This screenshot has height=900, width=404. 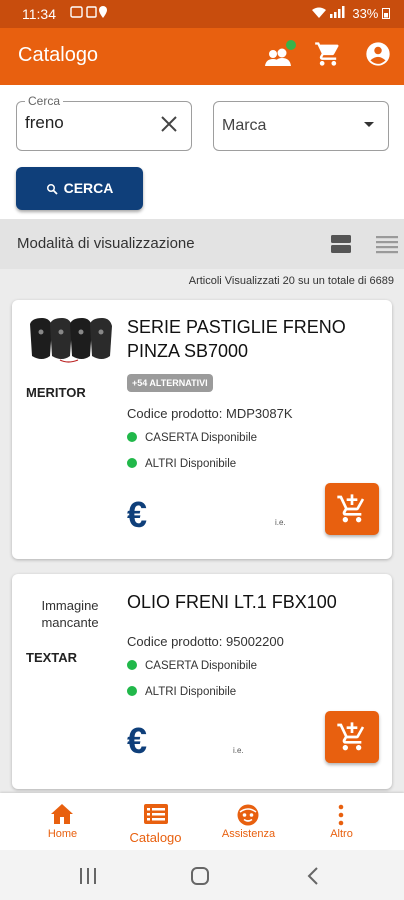 I want to click on nav-assistenza-label: Assistenza, so click(x=248, y=834).